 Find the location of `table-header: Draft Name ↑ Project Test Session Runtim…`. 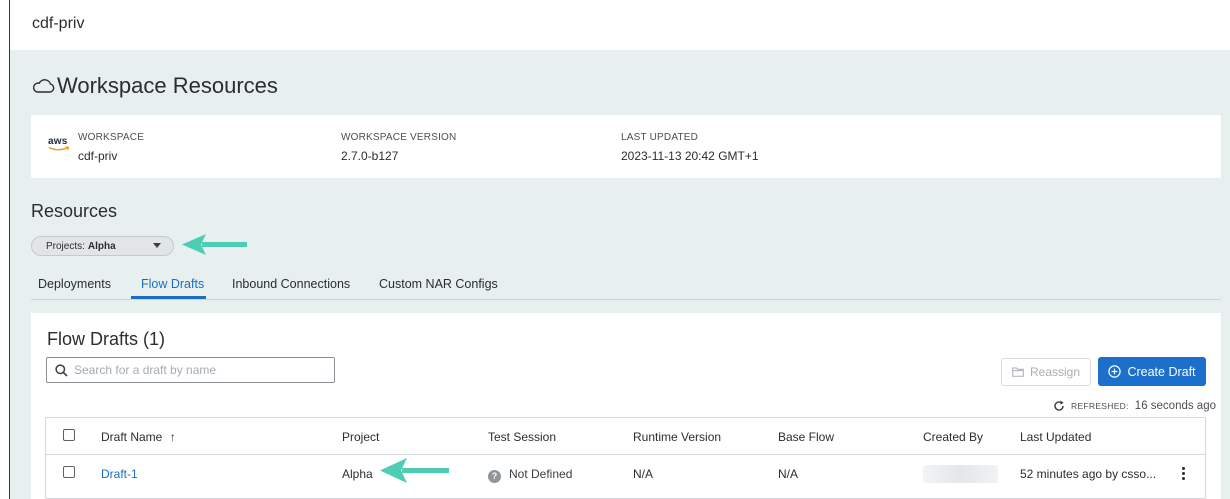

table-header: Draft Name ↑ Project Test Session Runtim… is located at coordinates (625, 436).